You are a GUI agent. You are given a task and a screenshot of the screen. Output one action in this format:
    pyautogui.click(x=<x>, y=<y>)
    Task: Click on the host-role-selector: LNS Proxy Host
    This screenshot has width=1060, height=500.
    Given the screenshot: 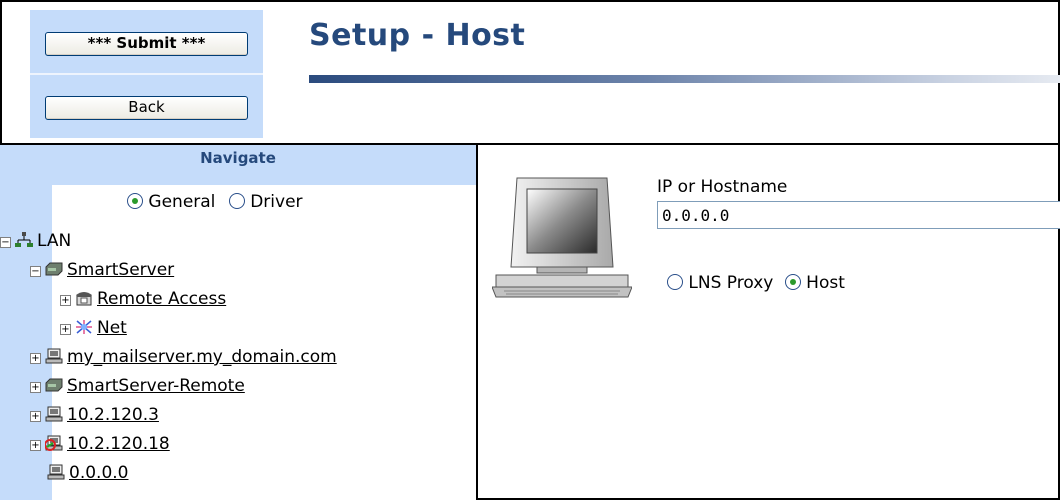 What is the action you would take?
    pyautogui.click(x=759, y=283)
    